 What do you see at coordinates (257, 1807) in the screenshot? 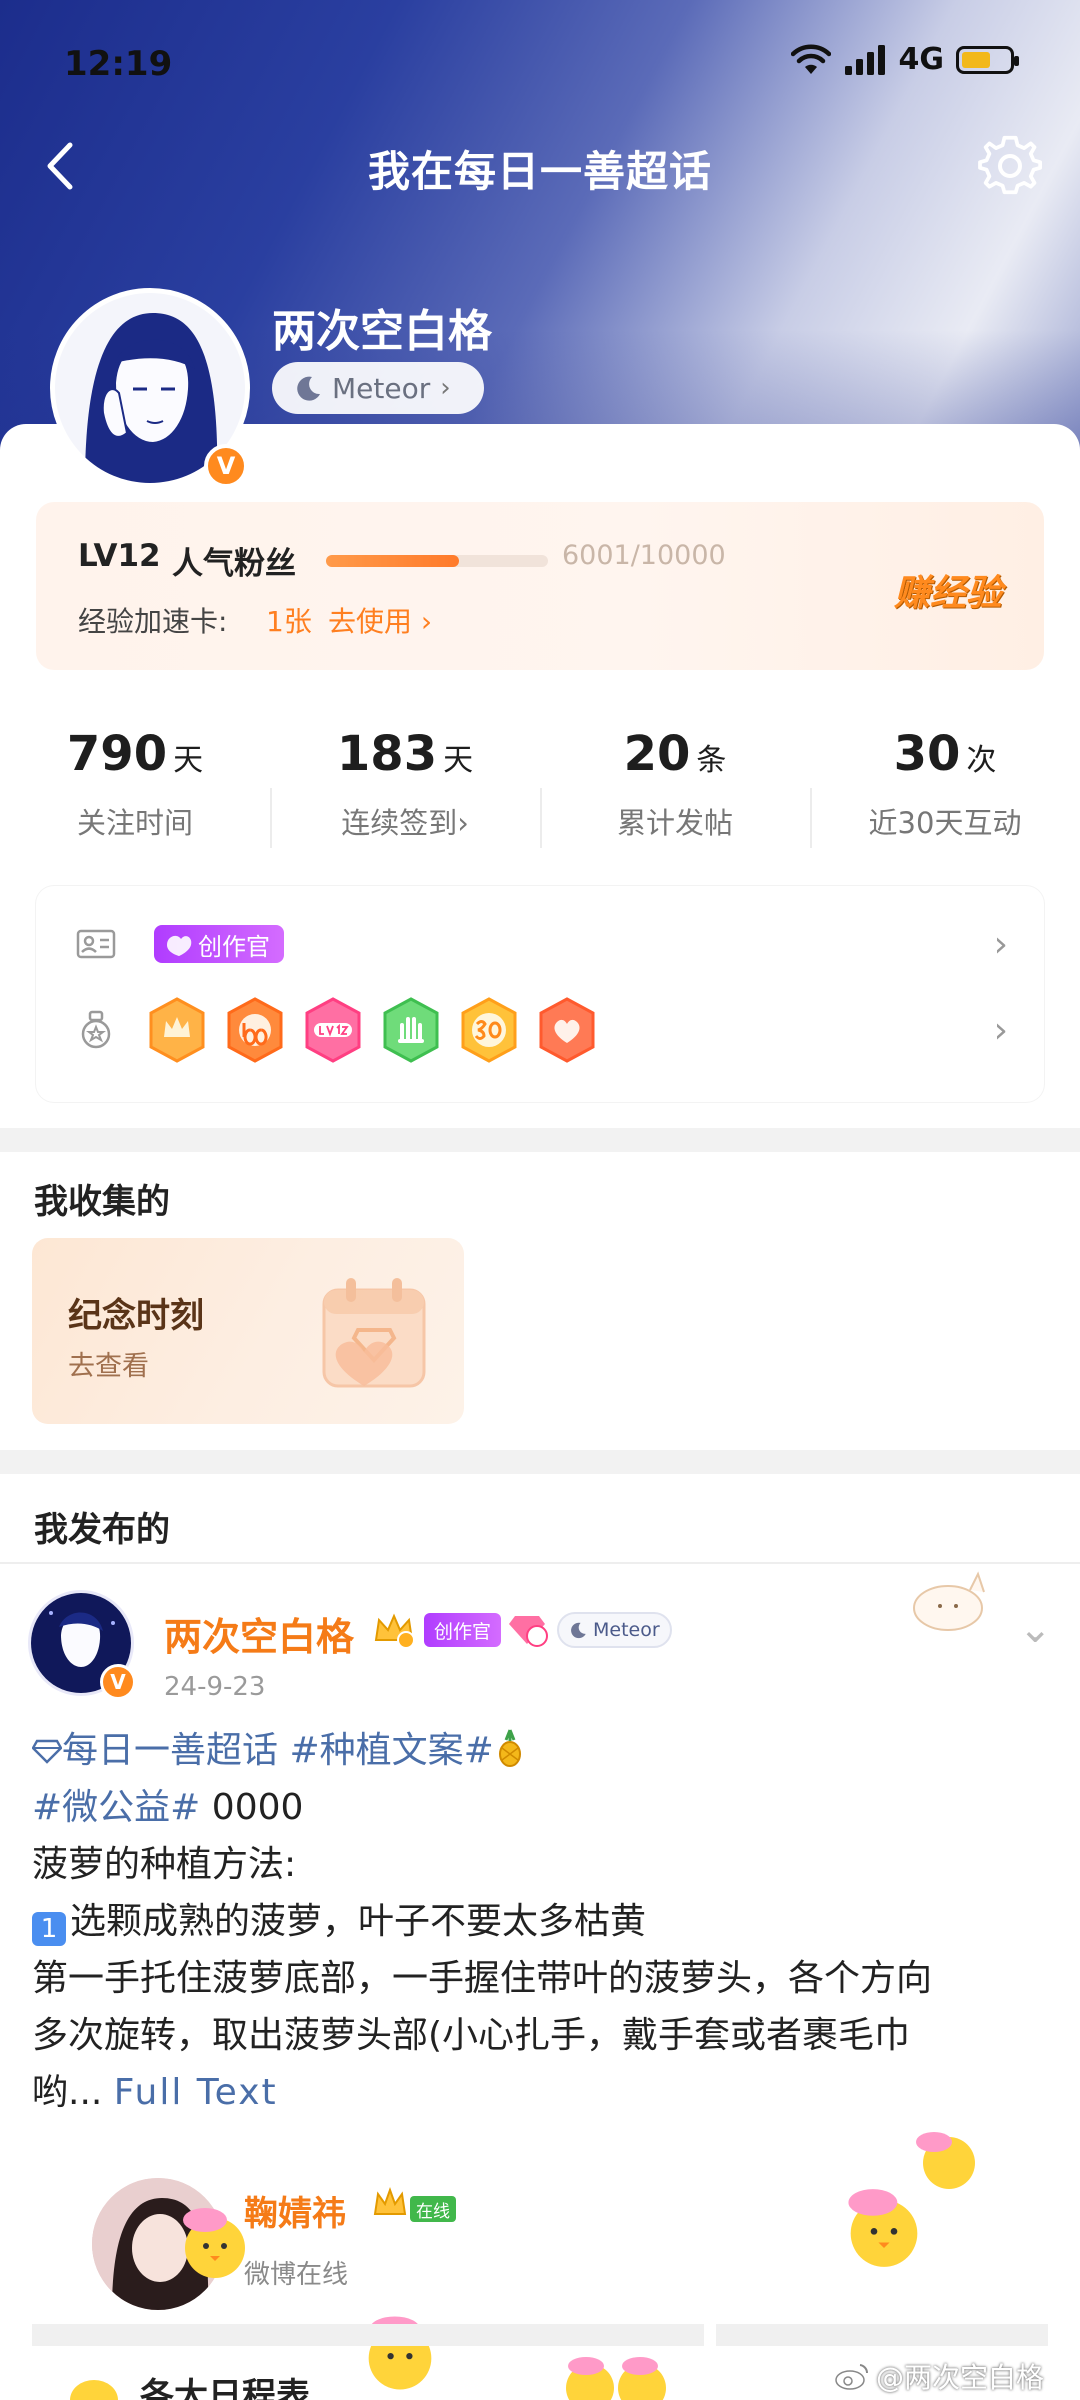
I see `post-text: 0000` at bounding box center [257, 1807].